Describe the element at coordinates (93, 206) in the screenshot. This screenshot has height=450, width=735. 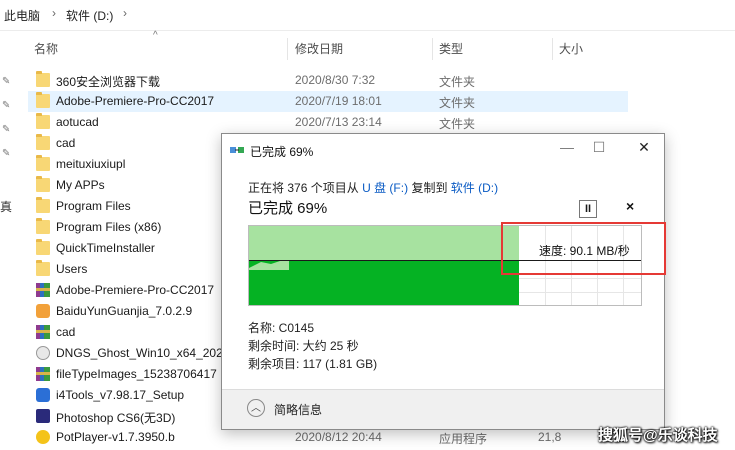
I see `file-name: Program Files` at that location.